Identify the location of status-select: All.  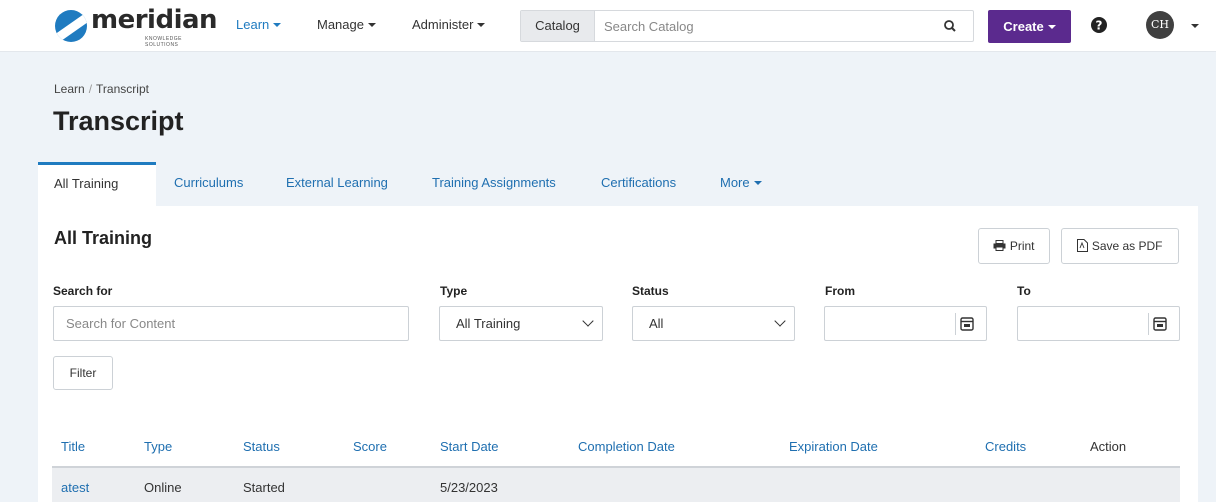
(713, 323).